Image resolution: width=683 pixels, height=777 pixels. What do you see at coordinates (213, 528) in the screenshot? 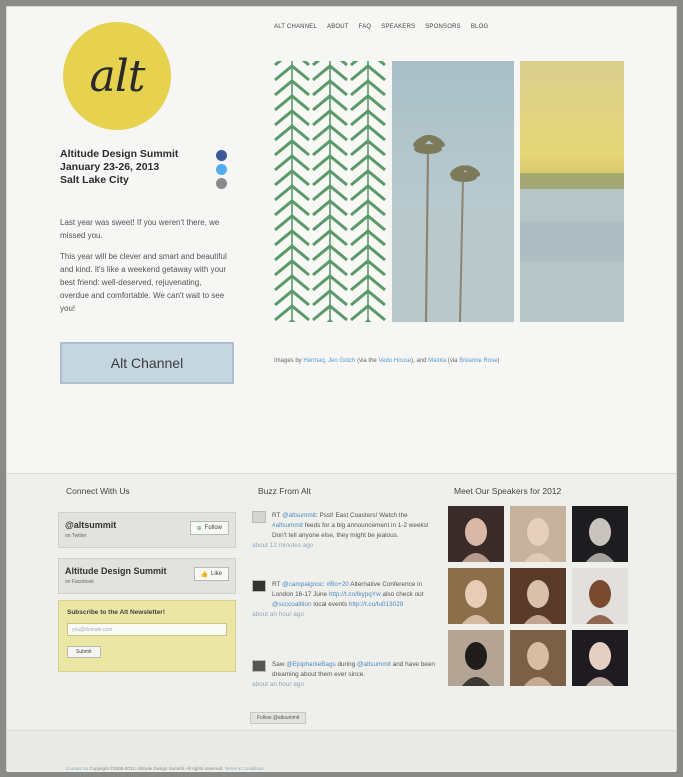
I see `follow-label: Follow` at bounding box center [213, 528].